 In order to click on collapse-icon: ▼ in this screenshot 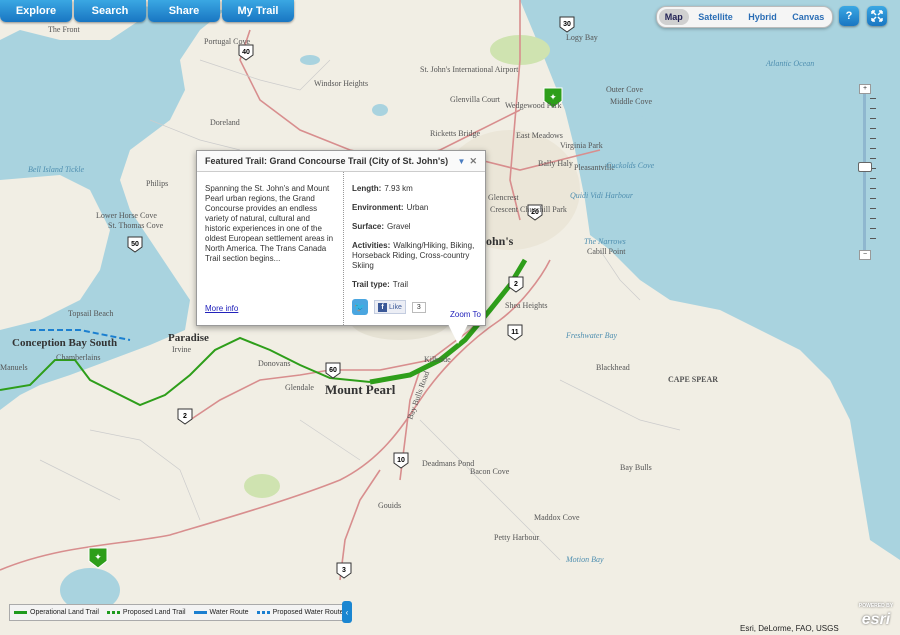, I will do `click(462, 161)`.